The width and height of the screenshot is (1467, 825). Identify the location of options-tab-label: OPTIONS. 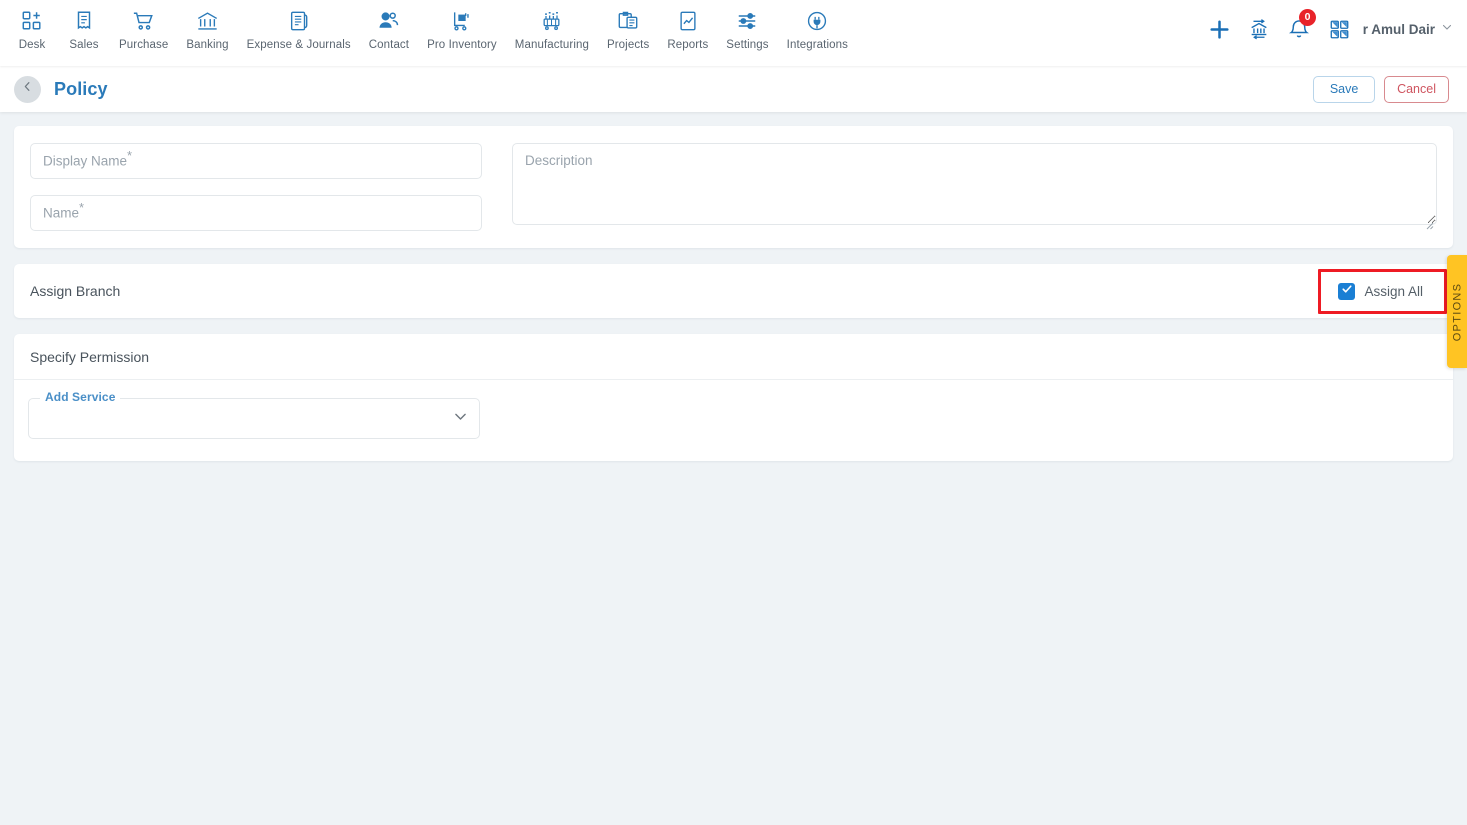
(1457, 311).